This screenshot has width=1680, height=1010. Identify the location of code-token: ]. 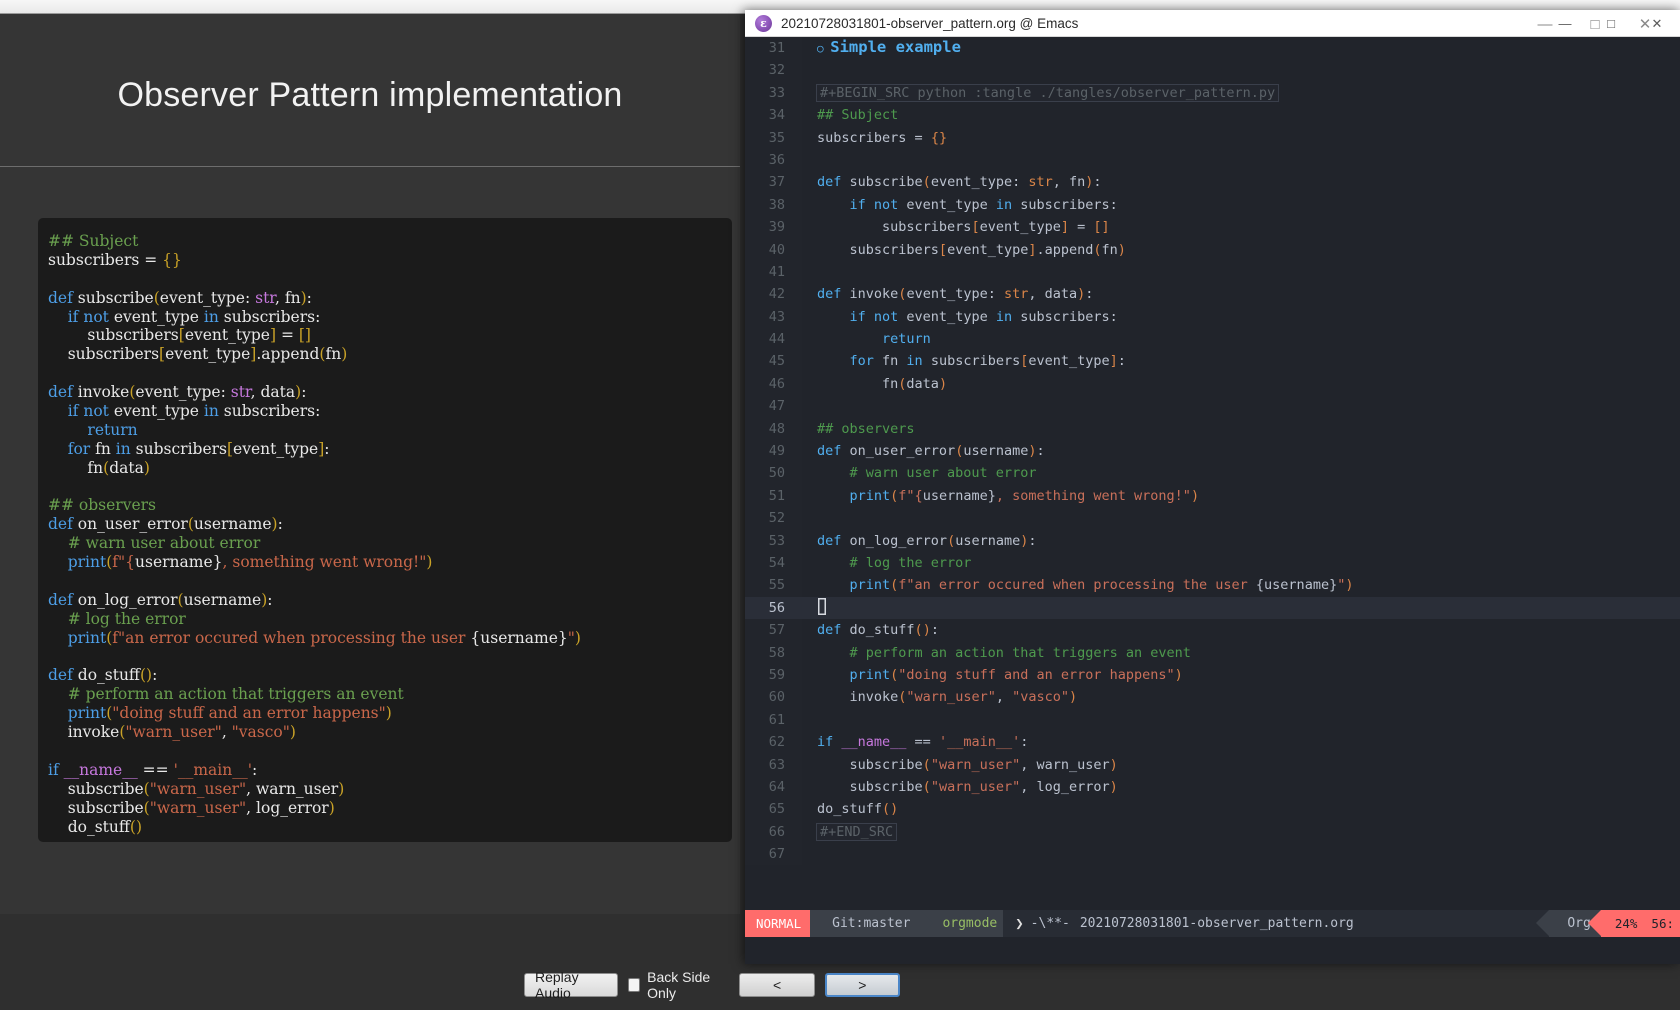
(1064, 227).